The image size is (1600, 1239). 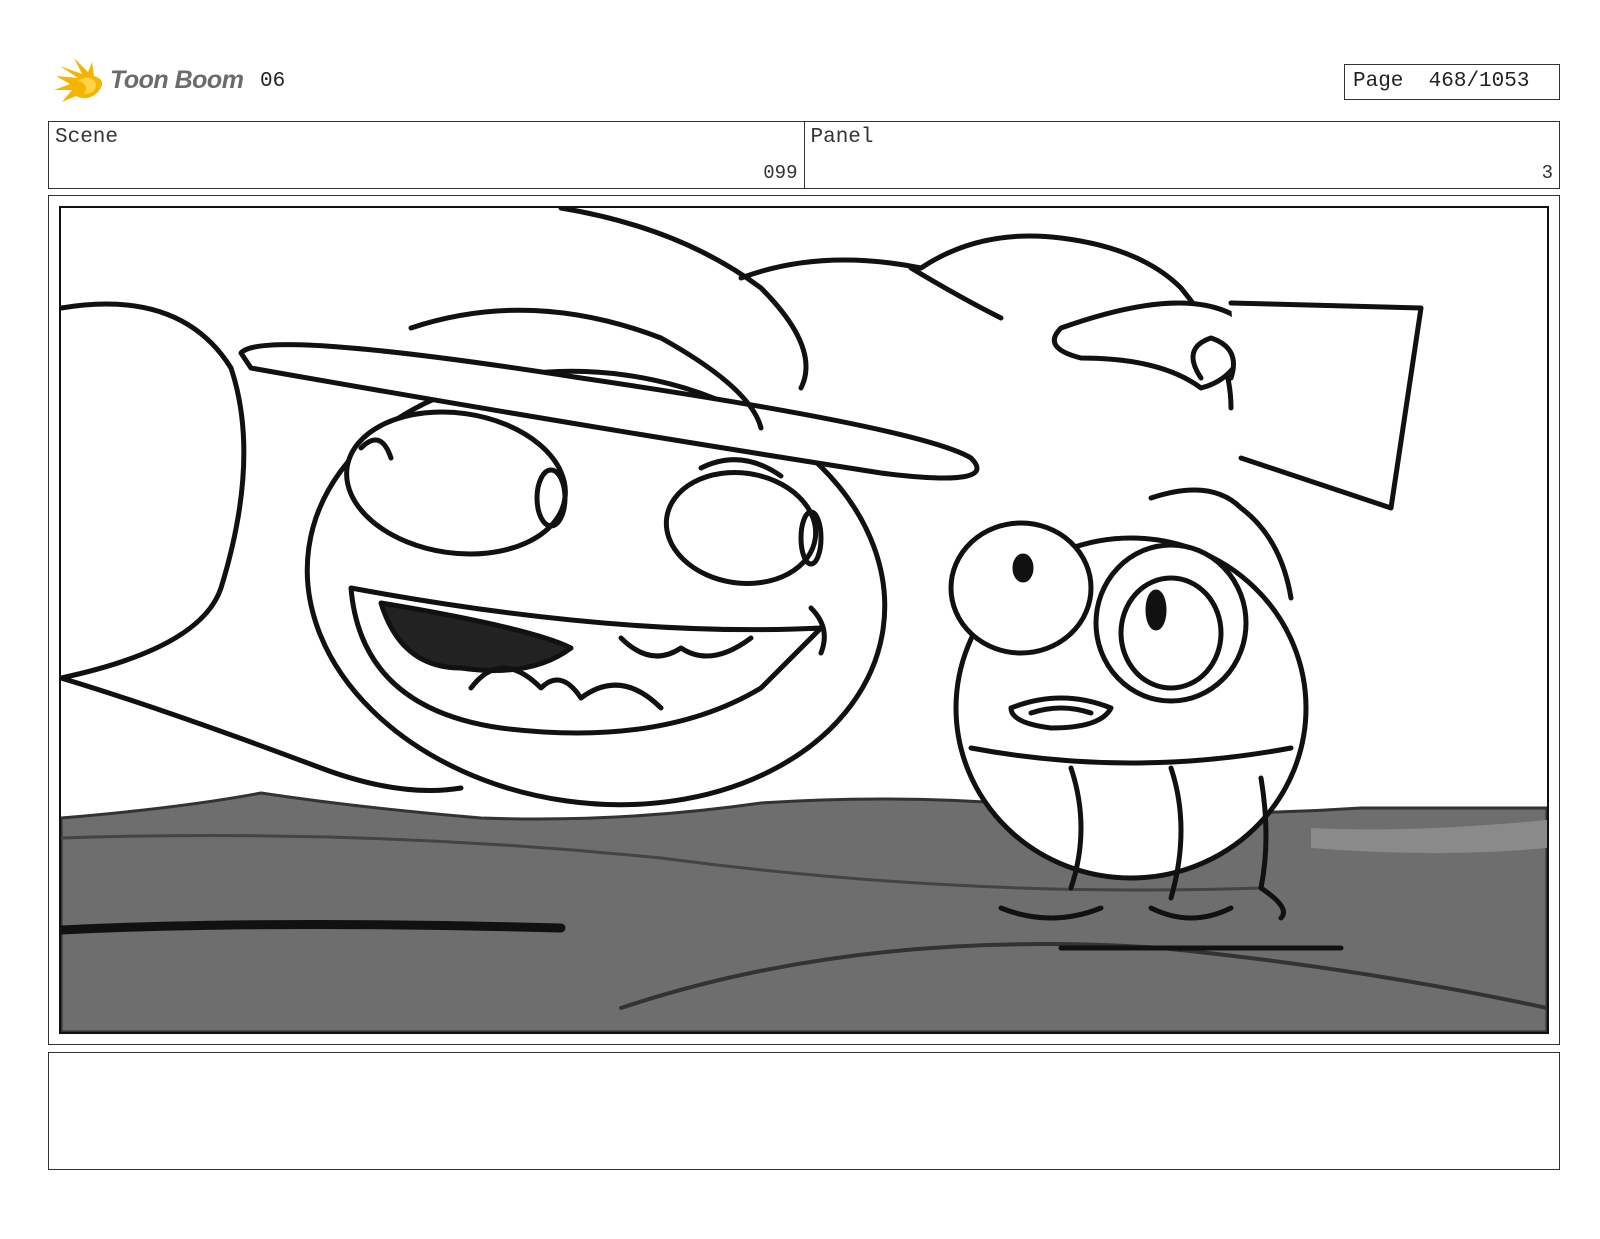 I want to click on episode-number: 06, so click(x=273, y=81).